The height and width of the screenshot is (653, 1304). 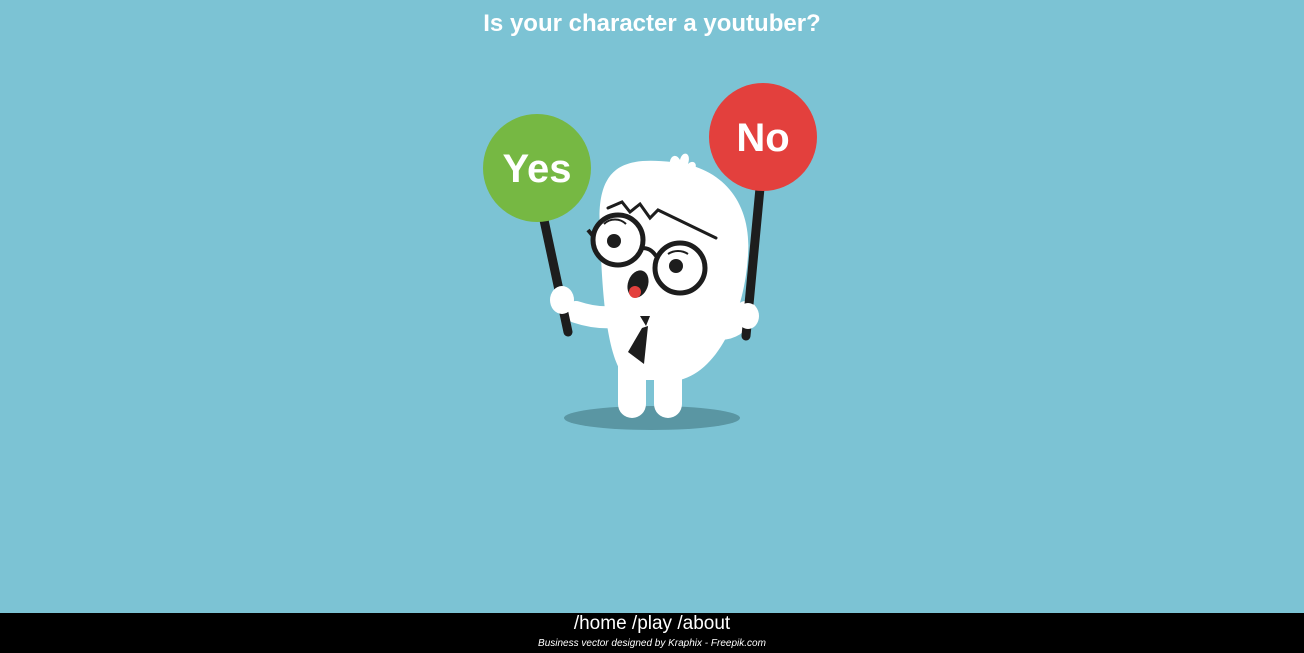 I want to click on character-illustration: Yes No, so click(x=650, y=256).